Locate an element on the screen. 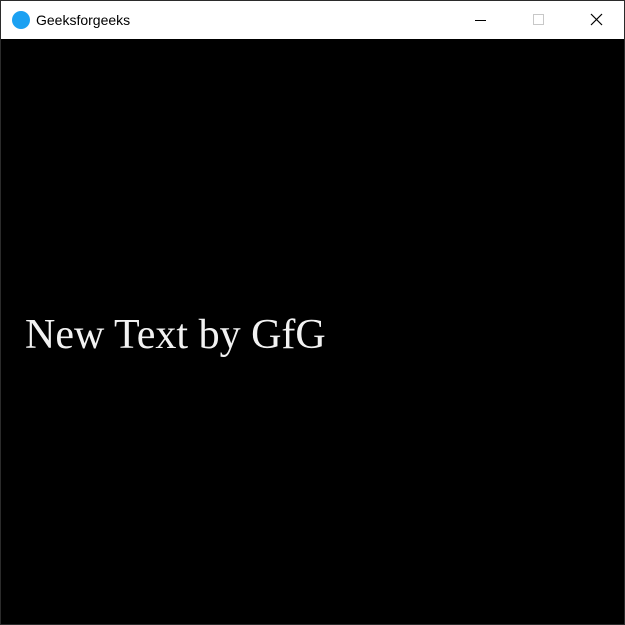 The image size is (625, 625). minimize-icon is located at coordinates (480, 20).